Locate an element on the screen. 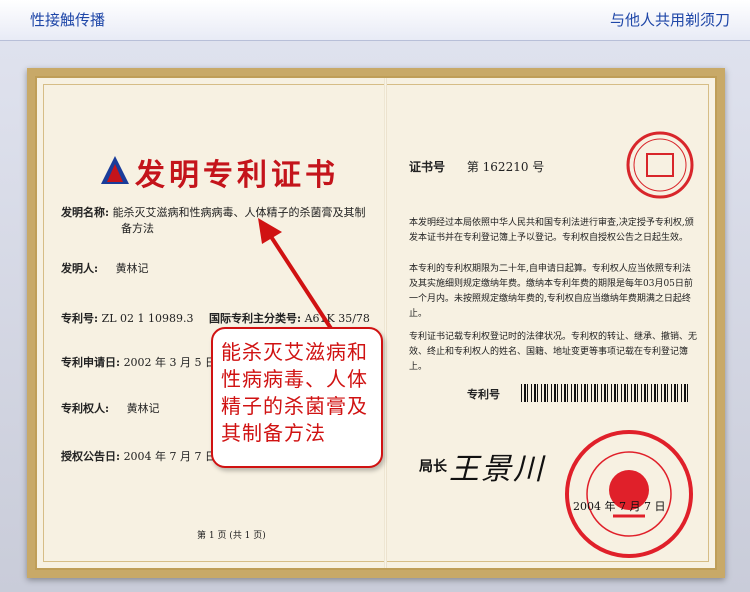 This screenshot has height=592, width=750. red-arrow-icon is located at coordinates (296, 275).